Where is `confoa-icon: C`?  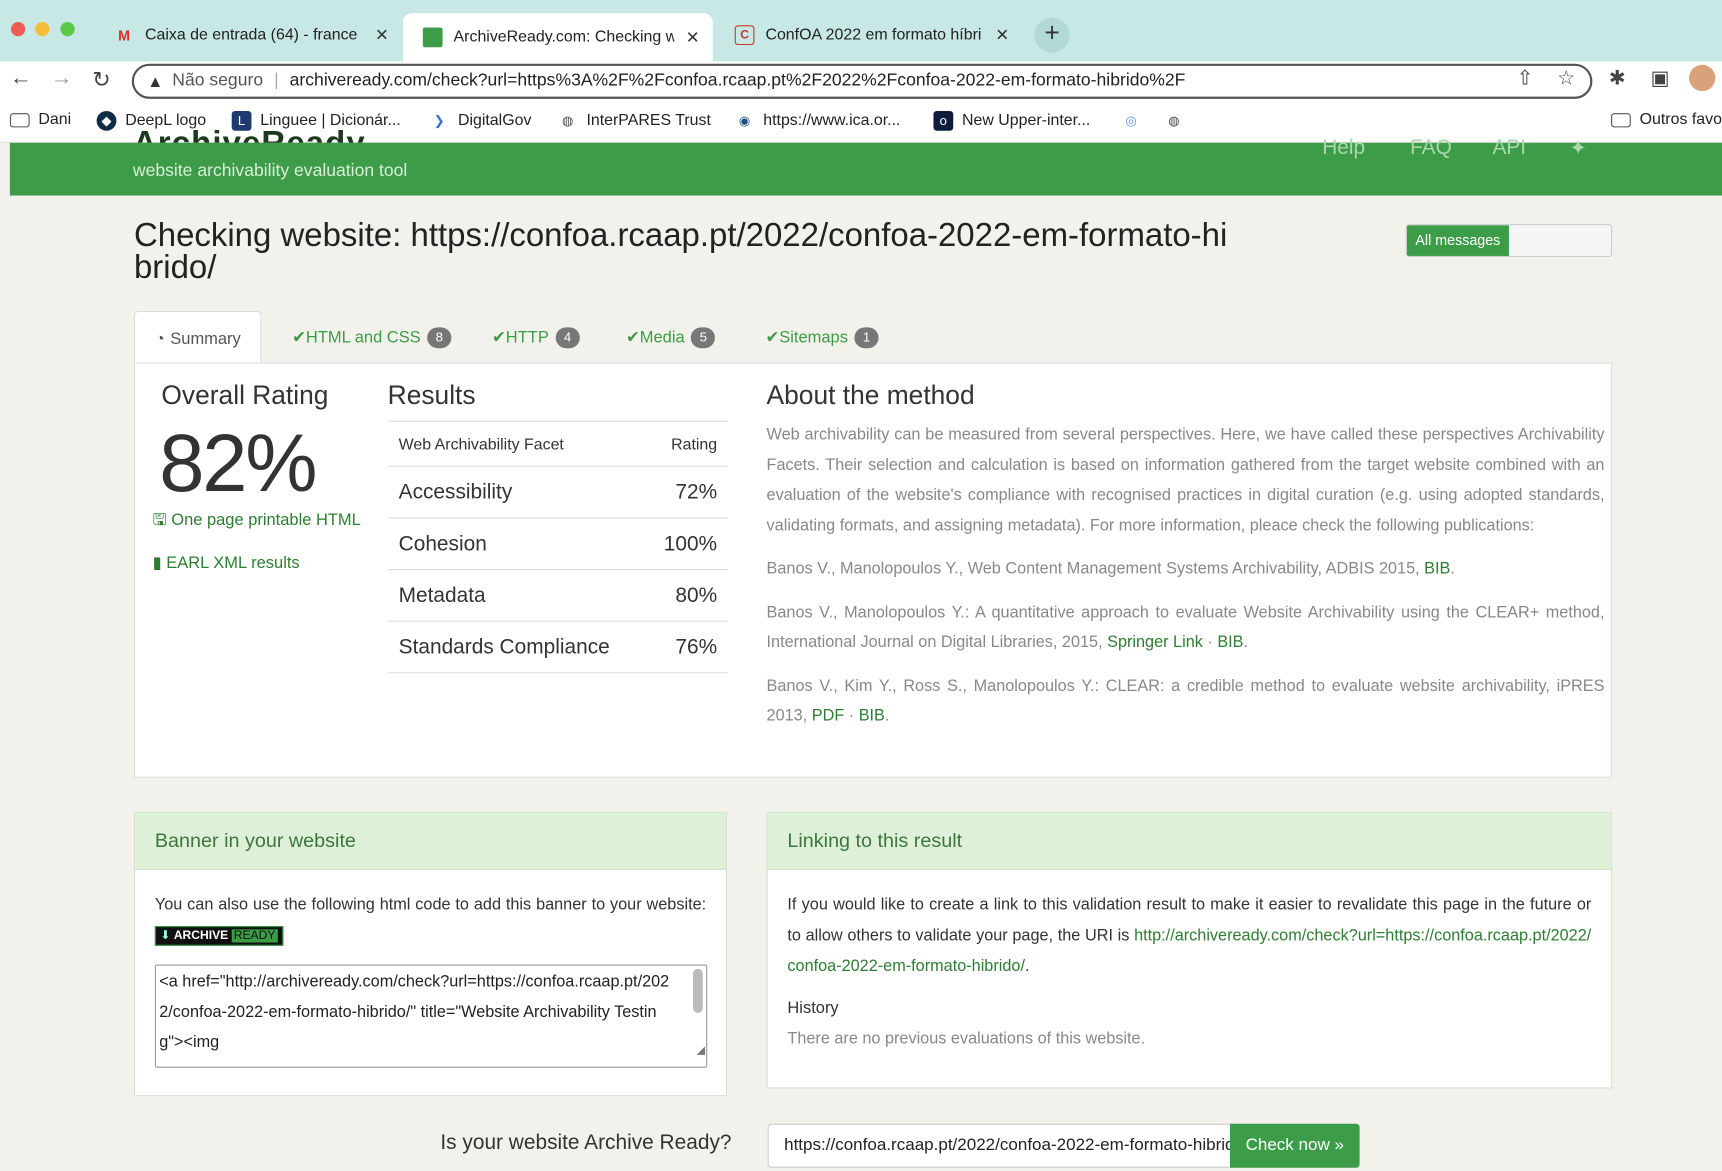
confoa-icon: C is located at coordinates (744, 35).